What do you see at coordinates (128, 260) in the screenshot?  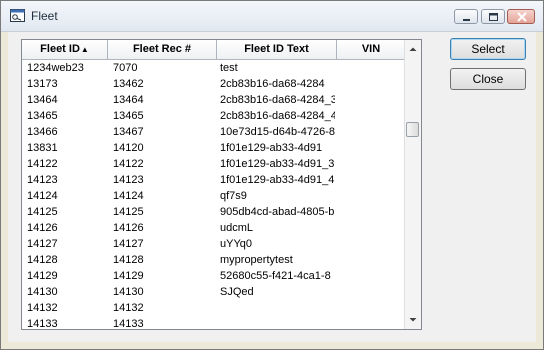 I see `cell-fleet-rec: 14128` at bounding box center [128, 260].